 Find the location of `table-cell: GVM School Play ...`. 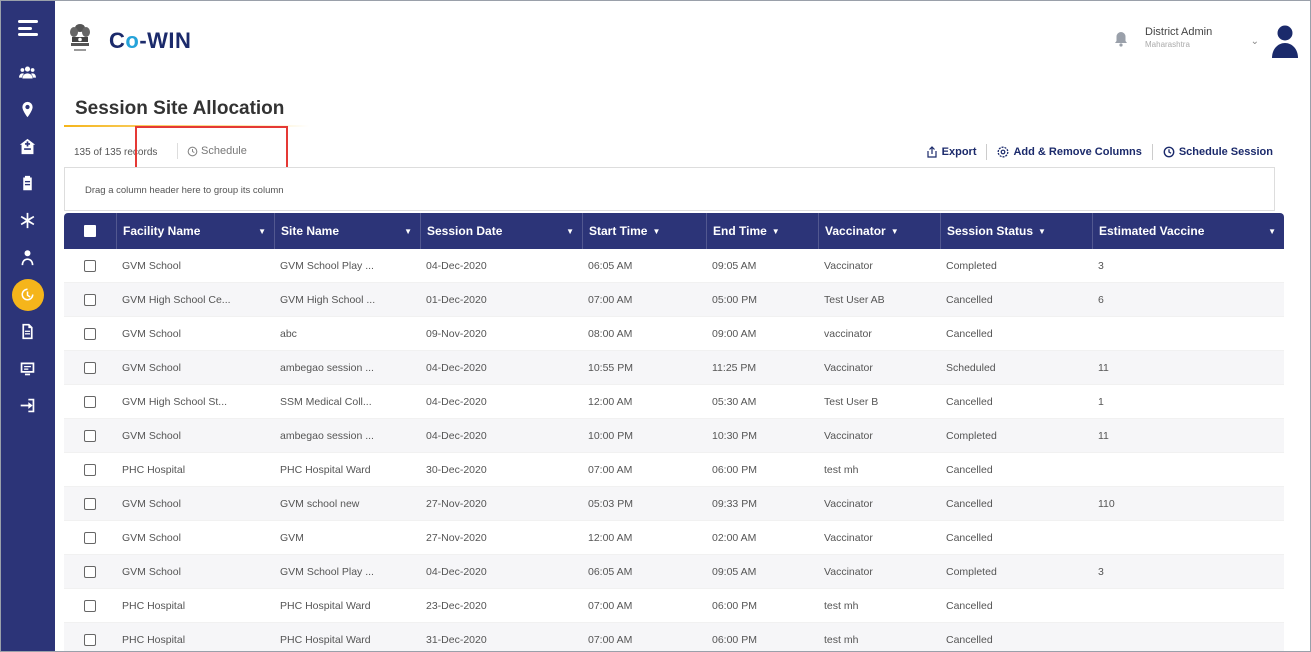

table-cell: GVM School Play ... is located at coordinates (327, 571).